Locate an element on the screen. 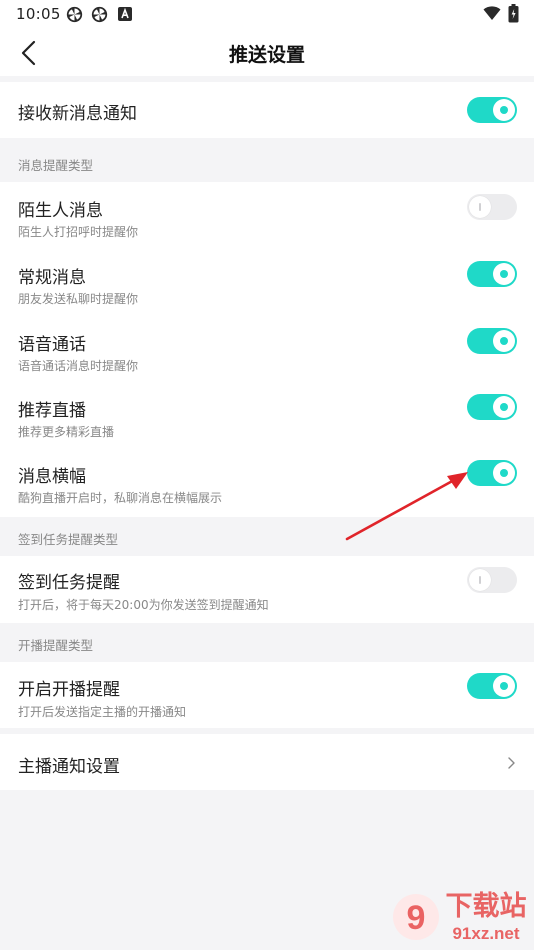 The width and height of the screenshot is (534, 950). title-bar: 推送设置 is located at coordinates (267, 52).